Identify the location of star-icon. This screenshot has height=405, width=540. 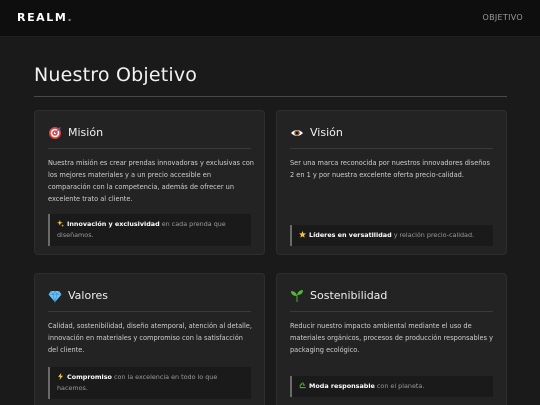
(302, 234).